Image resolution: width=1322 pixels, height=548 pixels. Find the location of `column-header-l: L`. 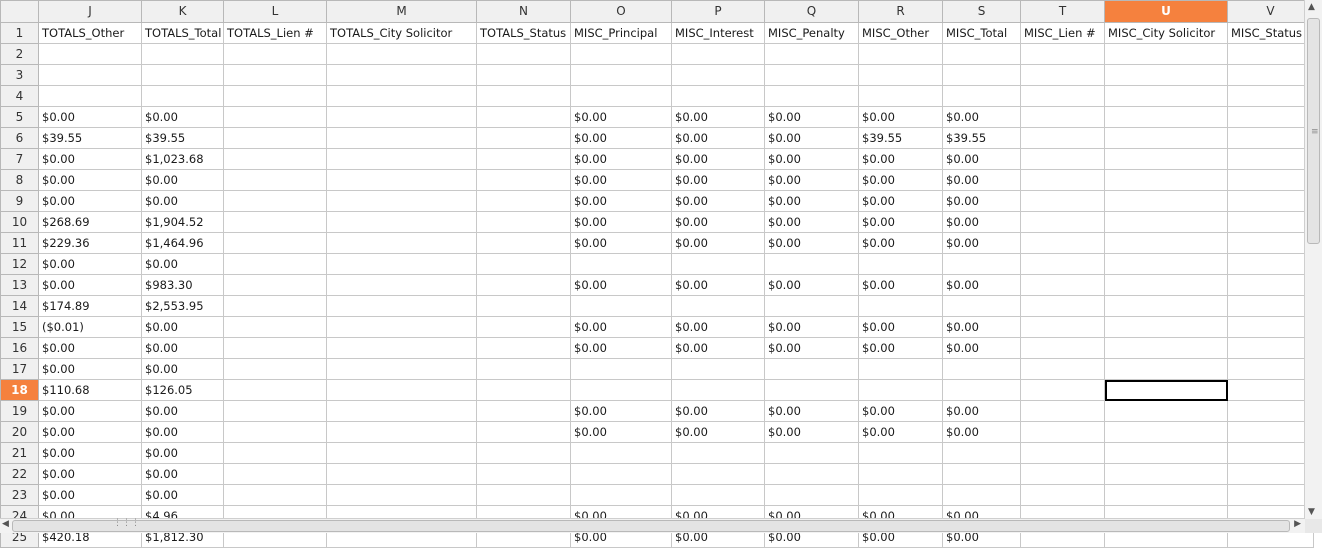

column-header-l: L is located at coordinates (275, 11).